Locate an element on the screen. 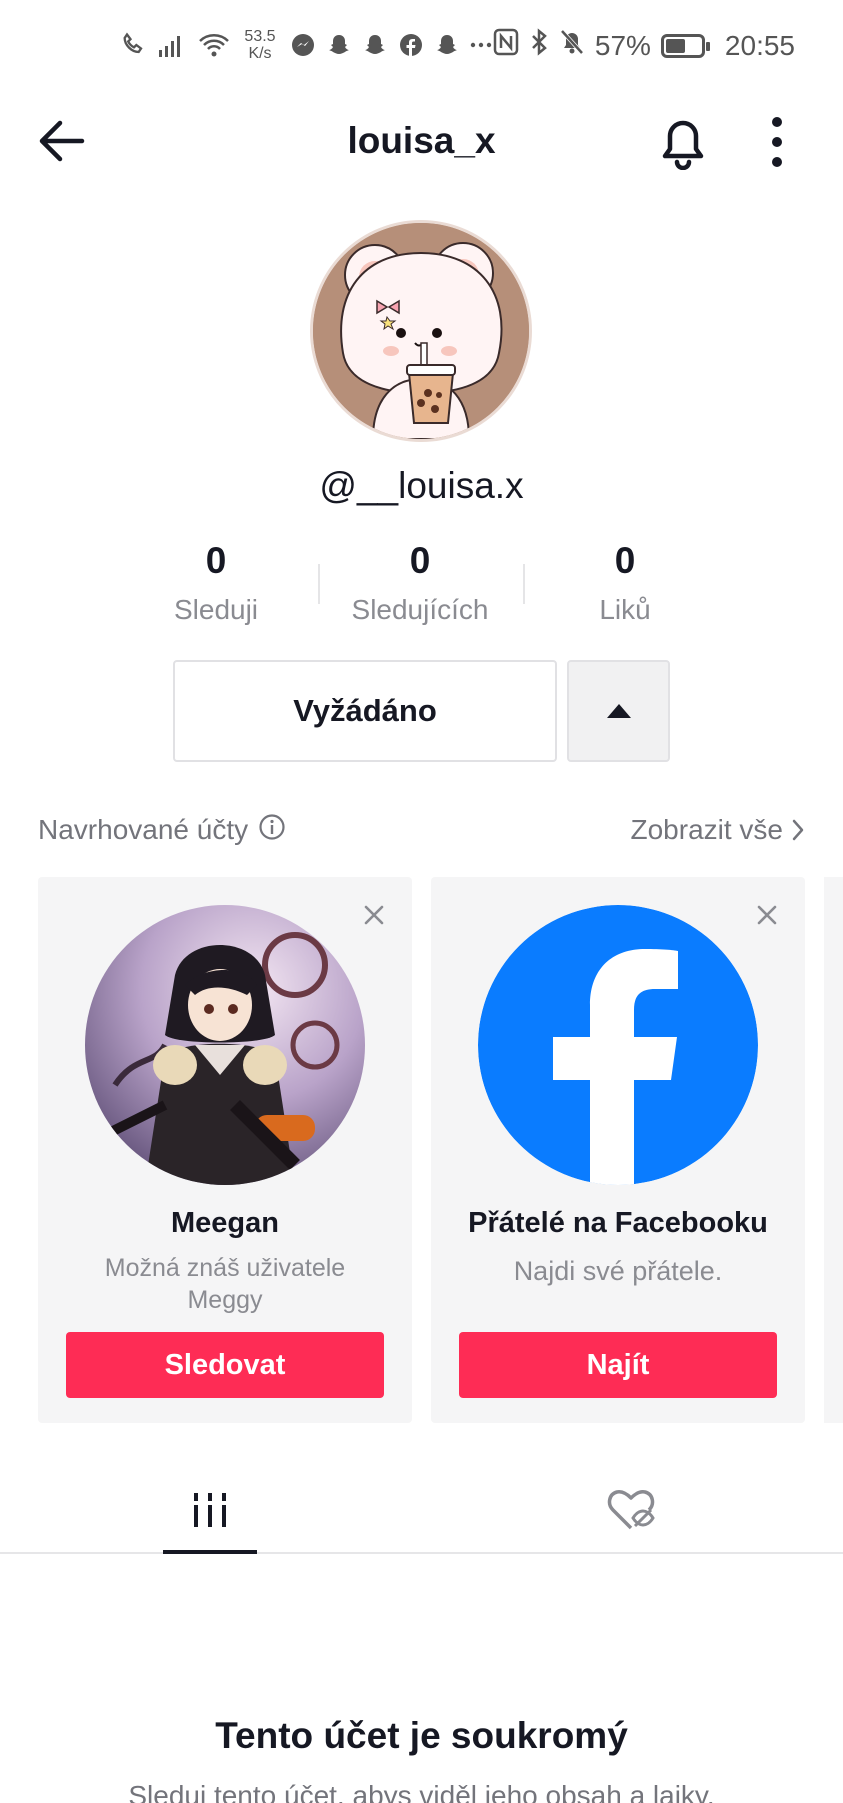  private-account-title: Tento účet je soukromý is located at coordinates (421, 1735).